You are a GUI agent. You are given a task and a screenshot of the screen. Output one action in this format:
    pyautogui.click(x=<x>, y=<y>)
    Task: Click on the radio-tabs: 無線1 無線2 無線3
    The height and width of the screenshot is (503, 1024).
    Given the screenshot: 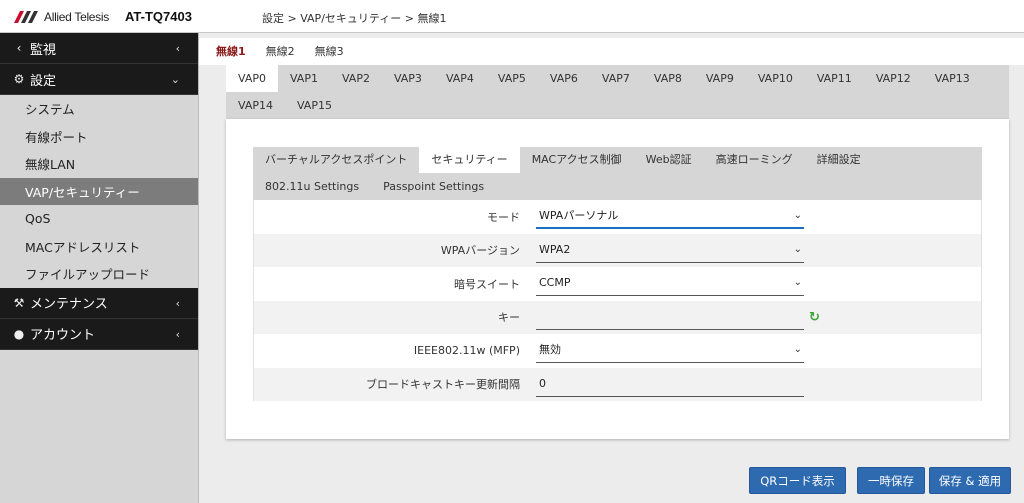 What is the action you would take?
    pyautogui.click(x=280, y=51)
    